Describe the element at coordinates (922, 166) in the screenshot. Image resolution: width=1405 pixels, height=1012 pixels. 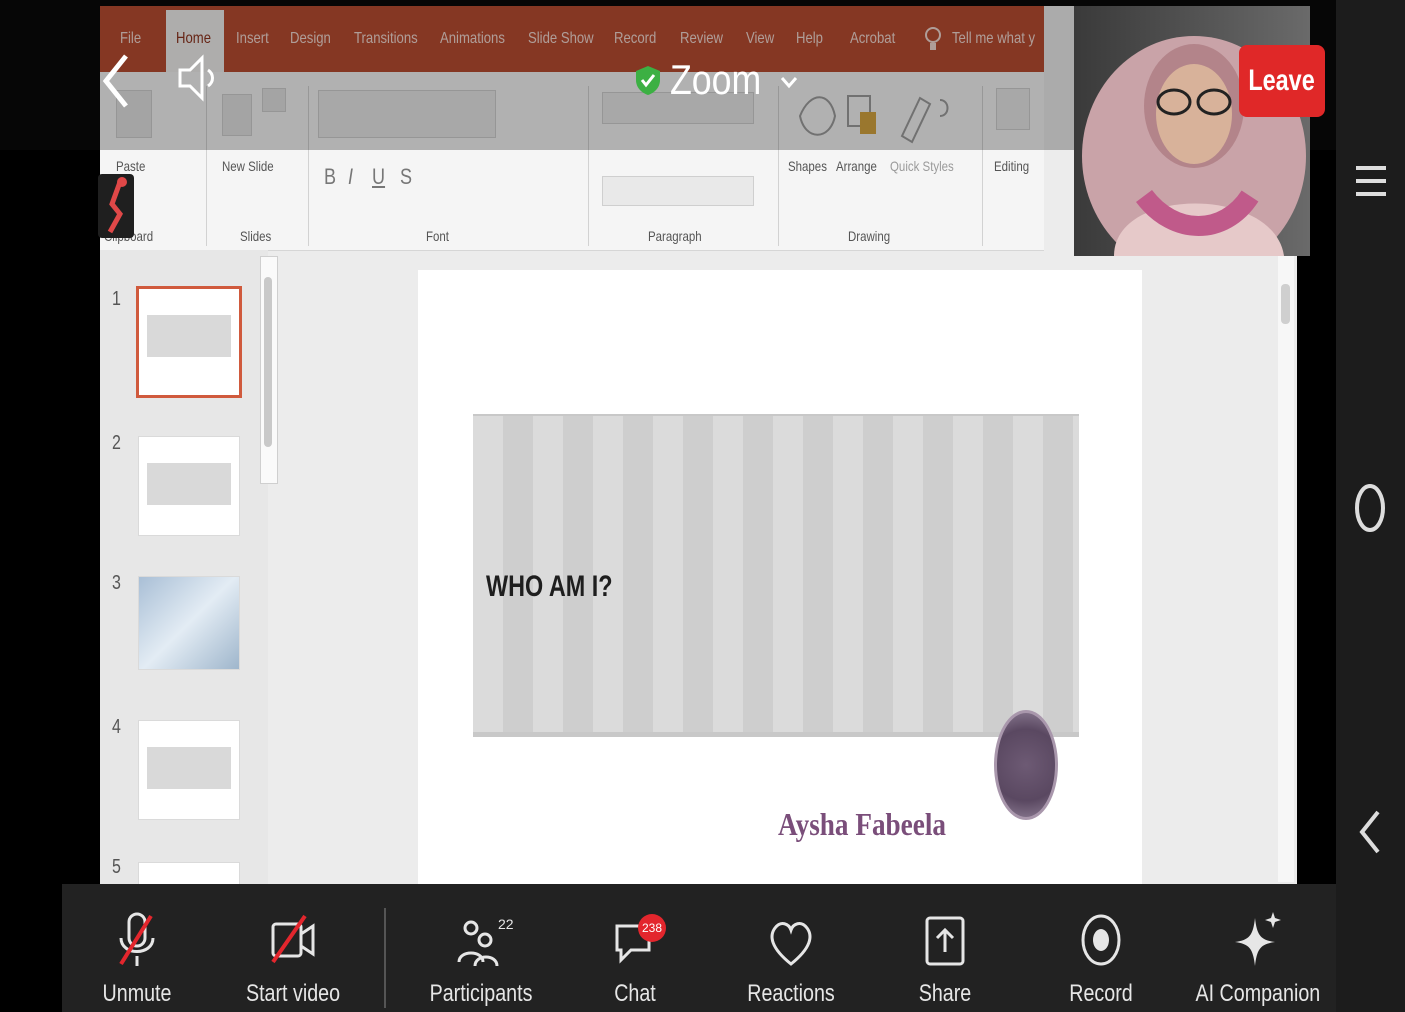
I see `quick-styles-label: Quick Styles` at that location.